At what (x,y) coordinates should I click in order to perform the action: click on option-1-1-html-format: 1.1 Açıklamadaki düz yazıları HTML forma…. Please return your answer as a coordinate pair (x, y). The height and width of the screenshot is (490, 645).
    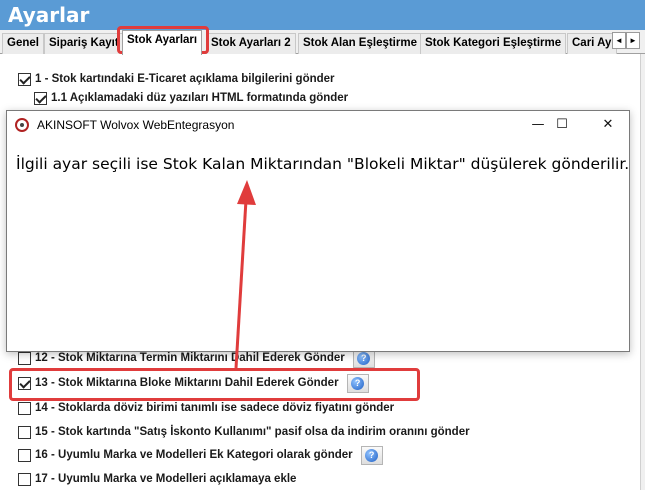
    Looking at the image, I should click on (191, 98).